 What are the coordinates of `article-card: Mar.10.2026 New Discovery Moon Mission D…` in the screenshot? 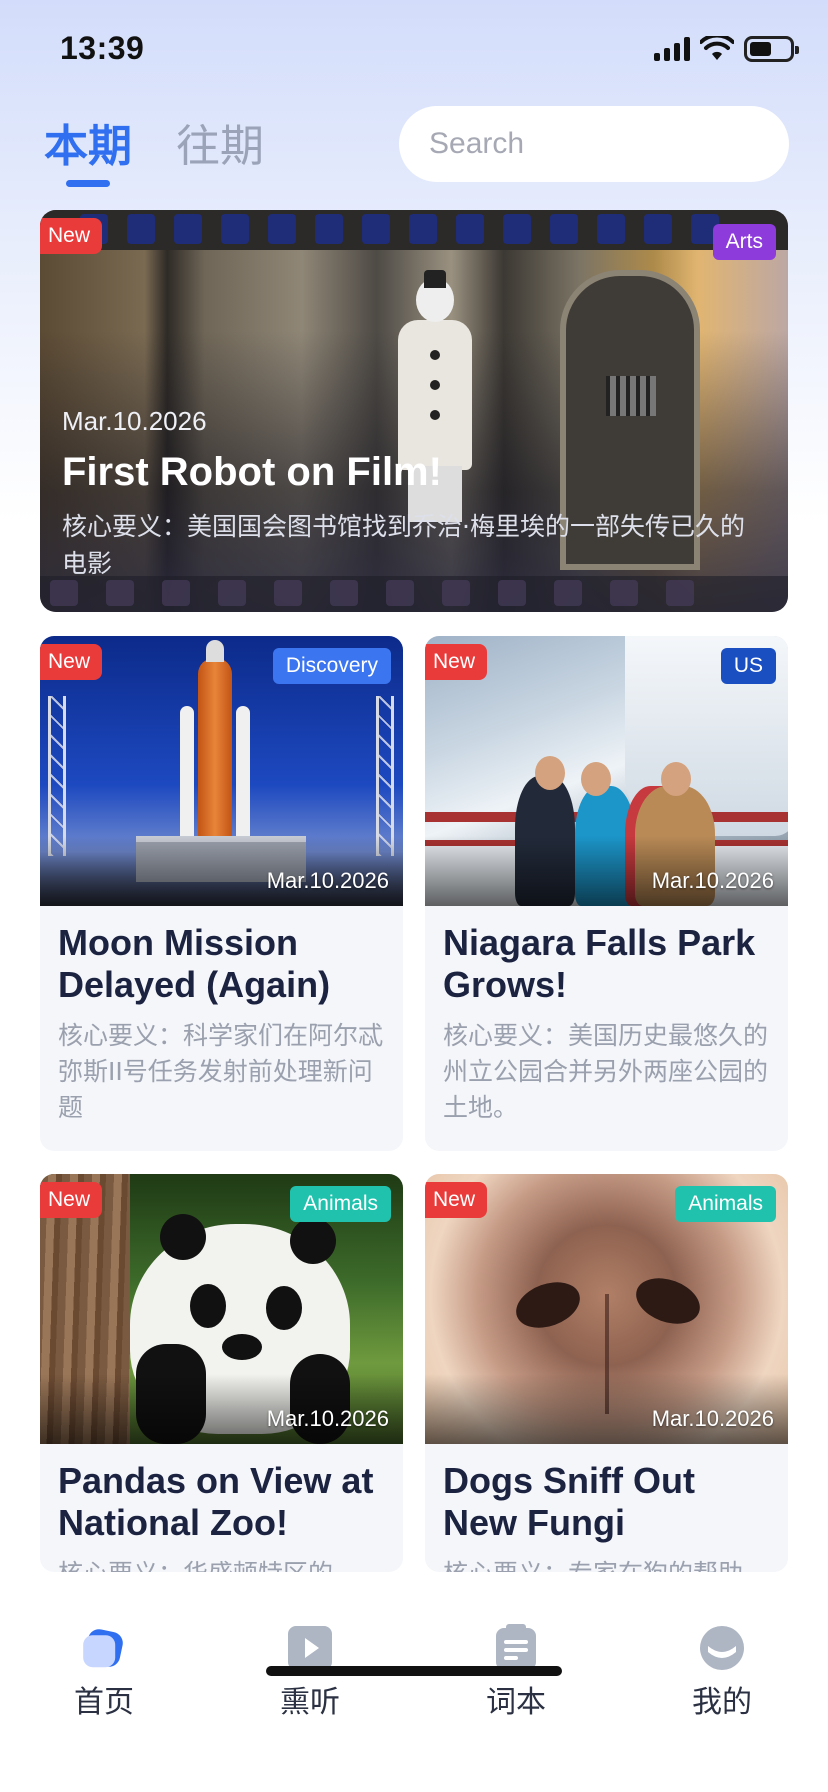 It's located at (221, 893).